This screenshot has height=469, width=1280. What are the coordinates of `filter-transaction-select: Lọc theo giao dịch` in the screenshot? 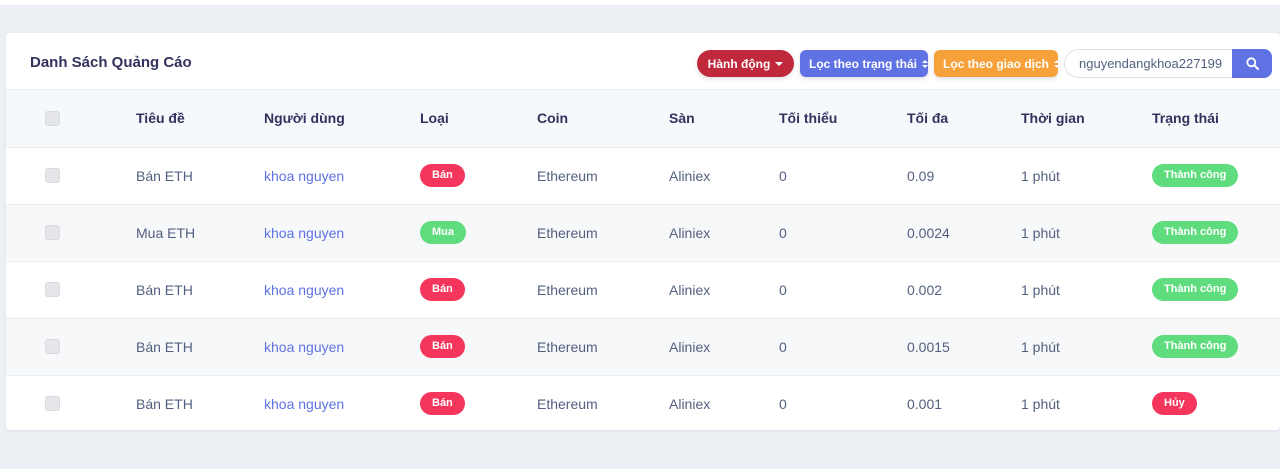 It's located at (997, 63).